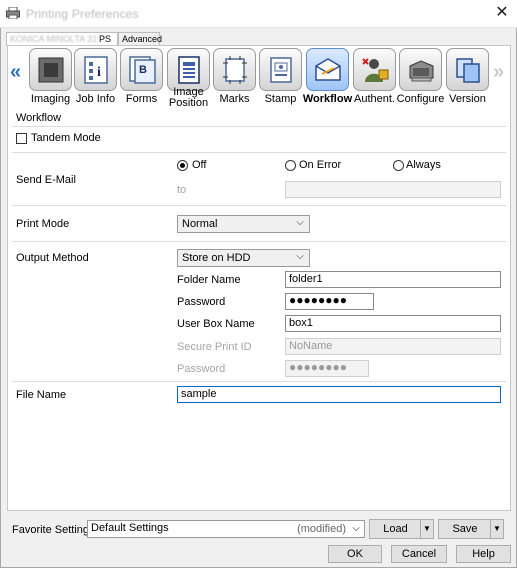  I want to click on load-button: Load ▼, so click(401, 529).